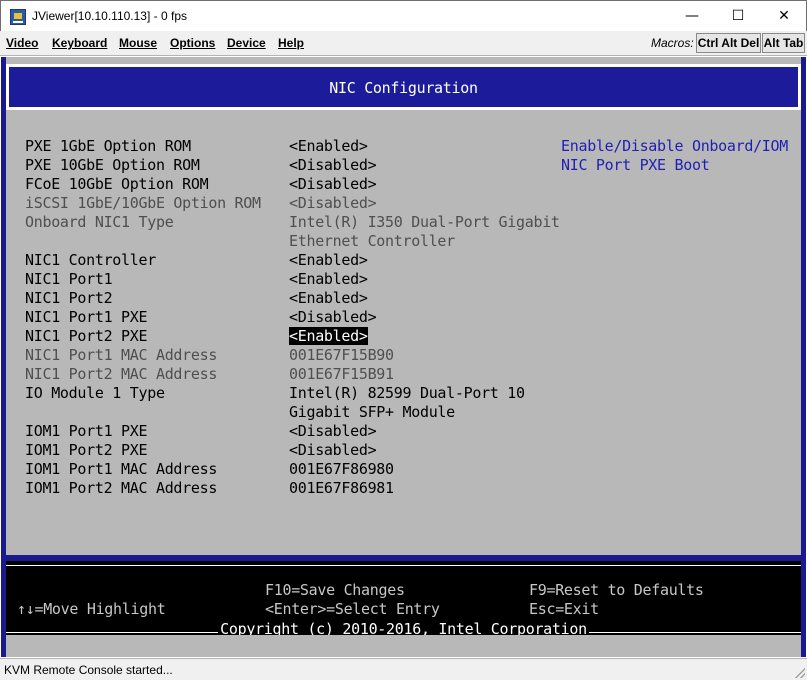 This screenshot has width=807, height=680. Describe the element at coordinates (616, 590) in the screenshot. I see `footer-reset-hint: F9=Reset to Defaults` at that location.